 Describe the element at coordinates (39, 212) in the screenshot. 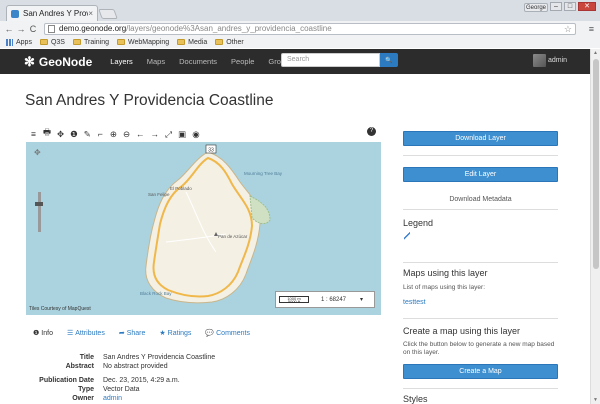

I see `zoom-slider` at that location.